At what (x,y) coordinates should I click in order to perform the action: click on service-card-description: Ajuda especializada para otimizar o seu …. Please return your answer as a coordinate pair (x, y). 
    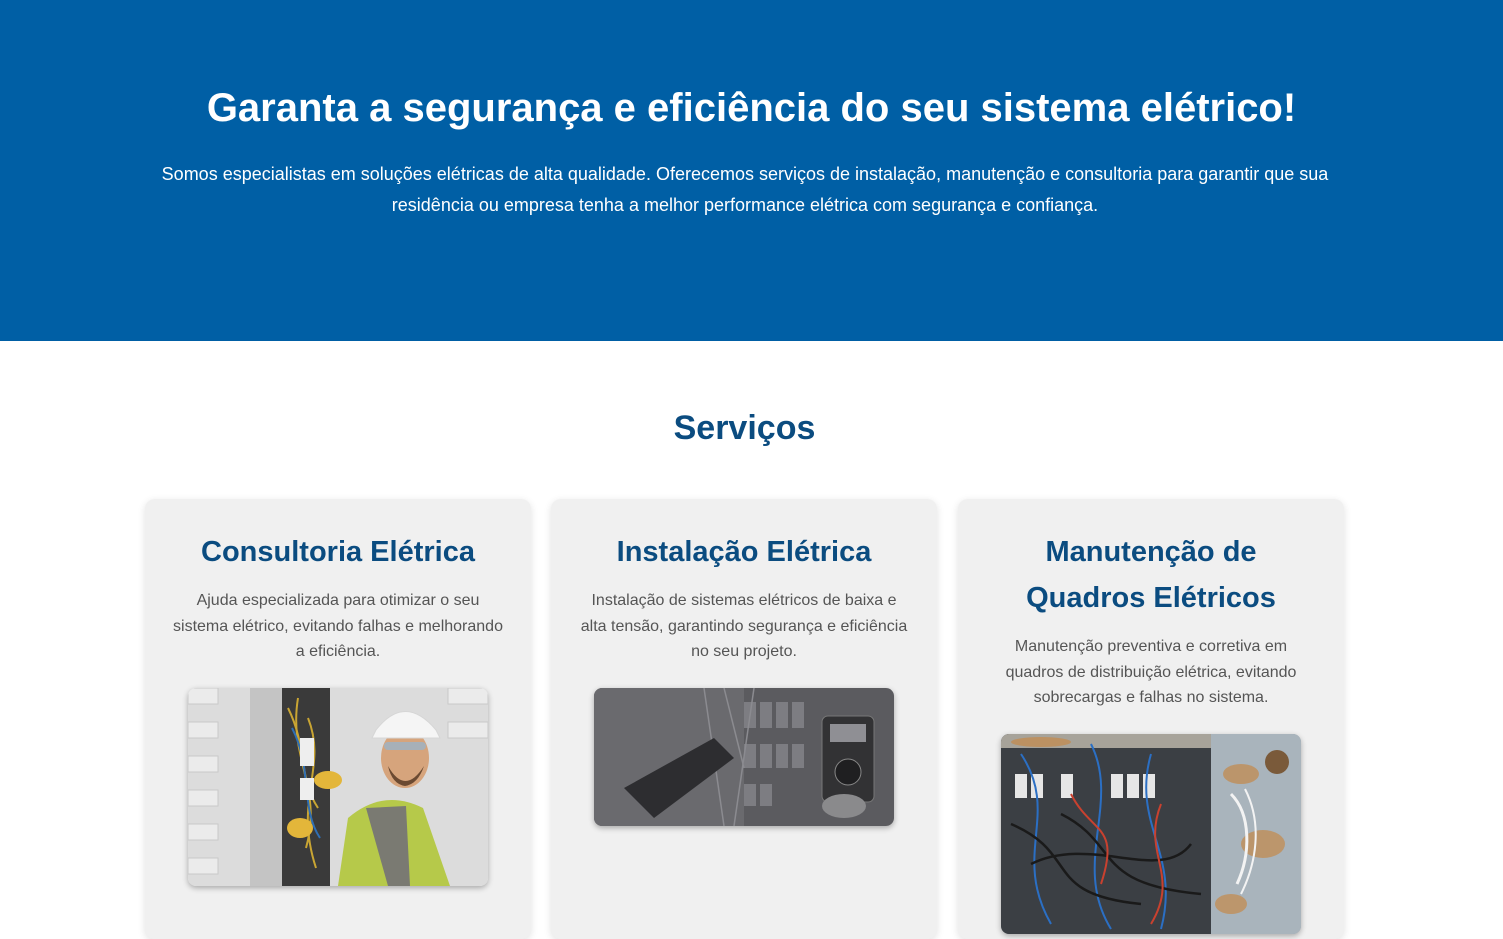
    Looking at the image, I should click on (338, 626).